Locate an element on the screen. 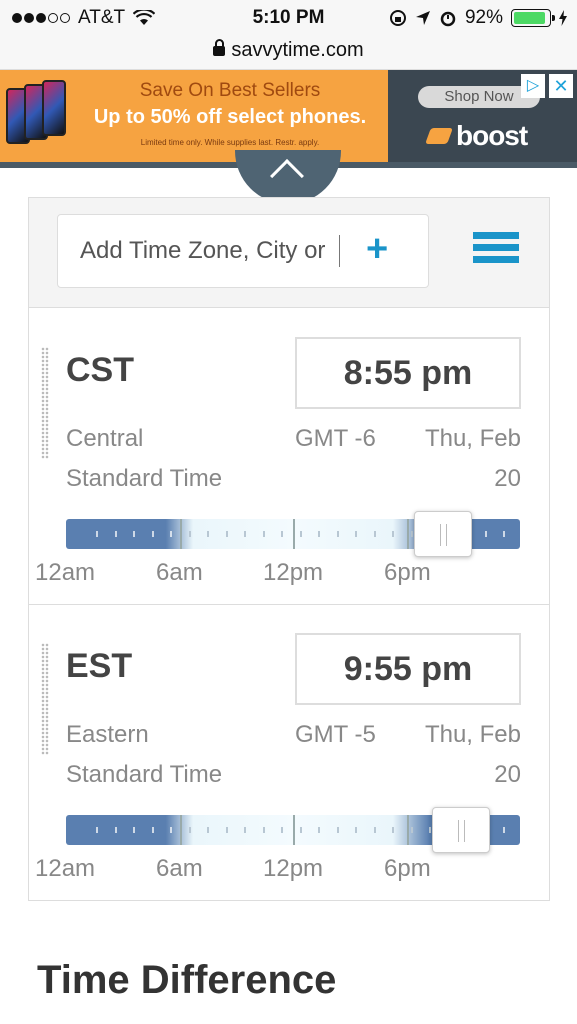  location-arrow-icon is located at coordinates (422, 18).